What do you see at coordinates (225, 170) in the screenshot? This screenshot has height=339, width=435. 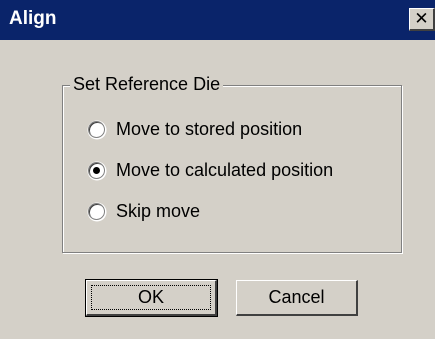 I see `radio-label: Move to calculated position` at bounding box center [225, 170].